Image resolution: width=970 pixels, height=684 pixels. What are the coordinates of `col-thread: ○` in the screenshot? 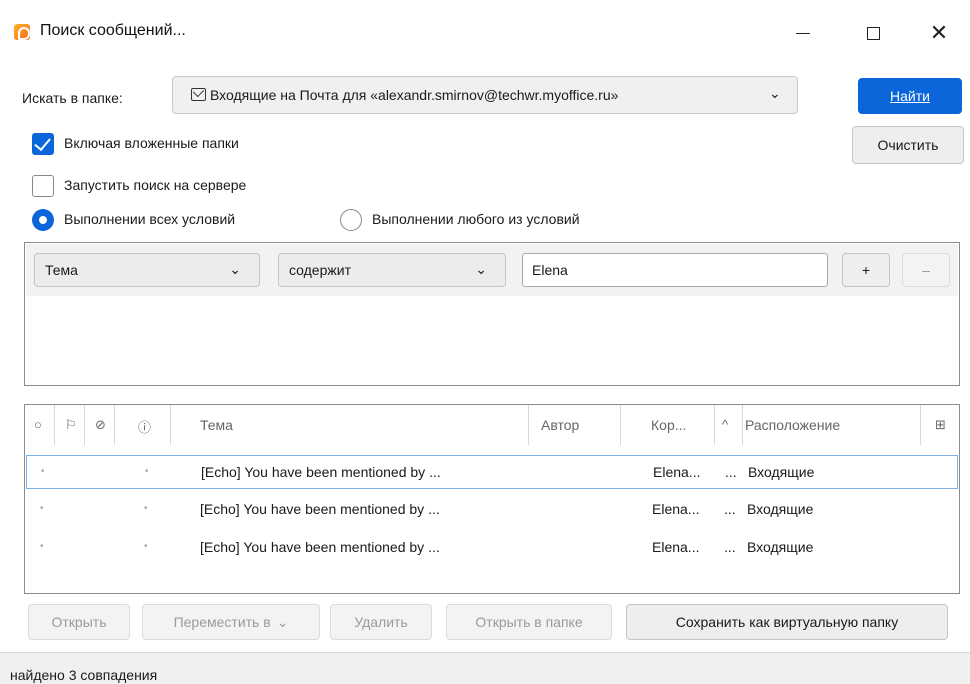 It's located at (40, 425).